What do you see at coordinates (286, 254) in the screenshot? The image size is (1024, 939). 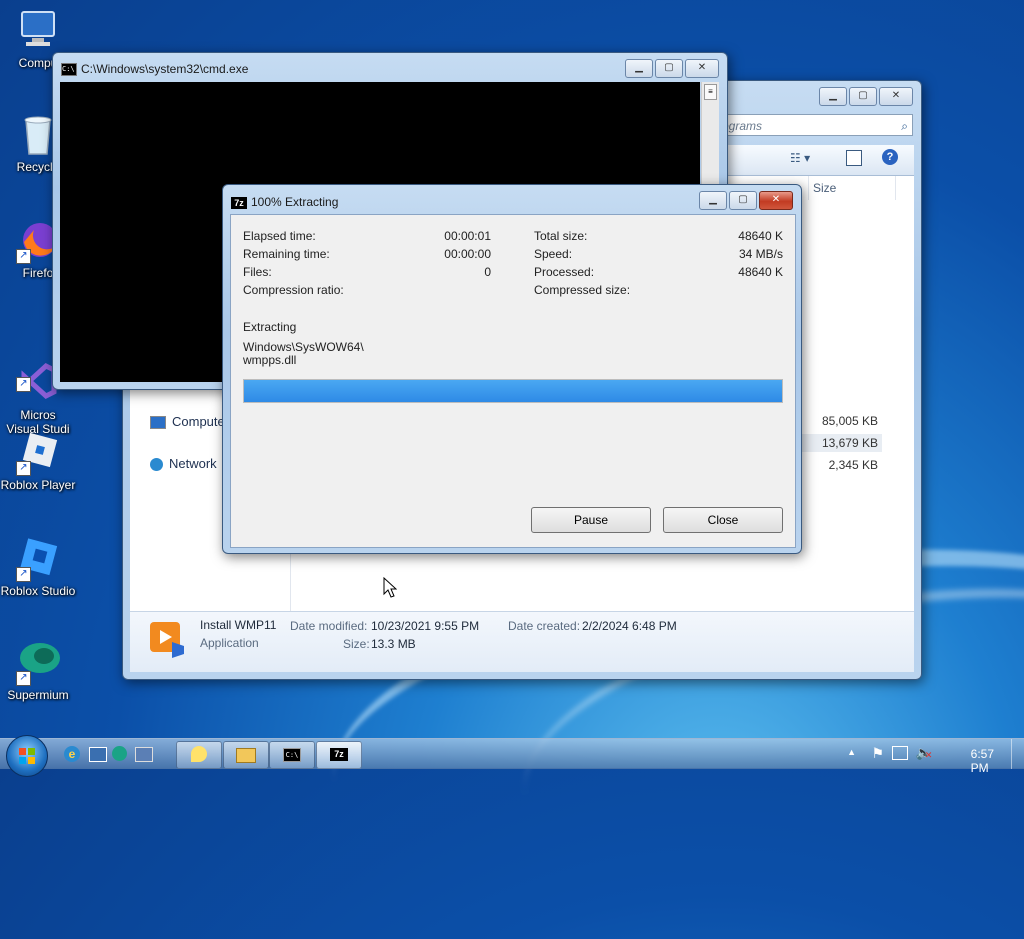 I see `remaining-time-label: Remaining time:` at bounding box center [286, 254].